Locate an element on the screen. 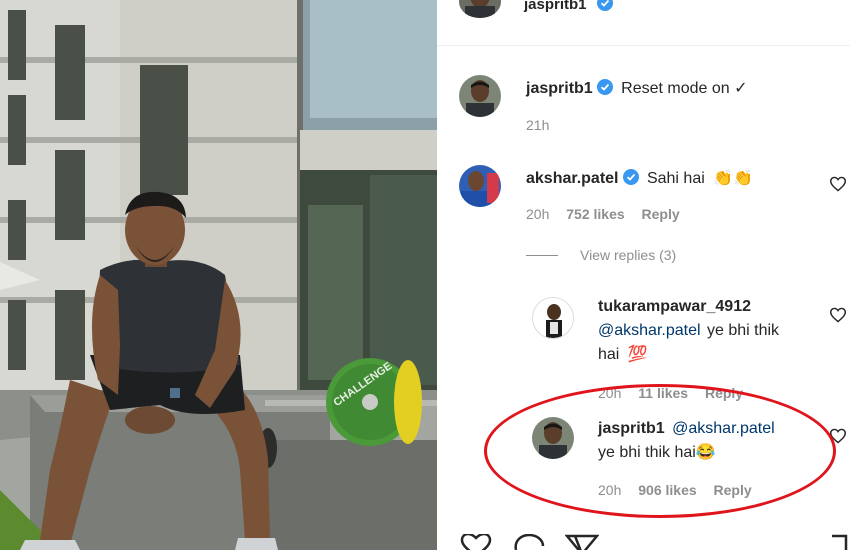  clap-emoji: 👏👏 is located at coordinates (733, 178).